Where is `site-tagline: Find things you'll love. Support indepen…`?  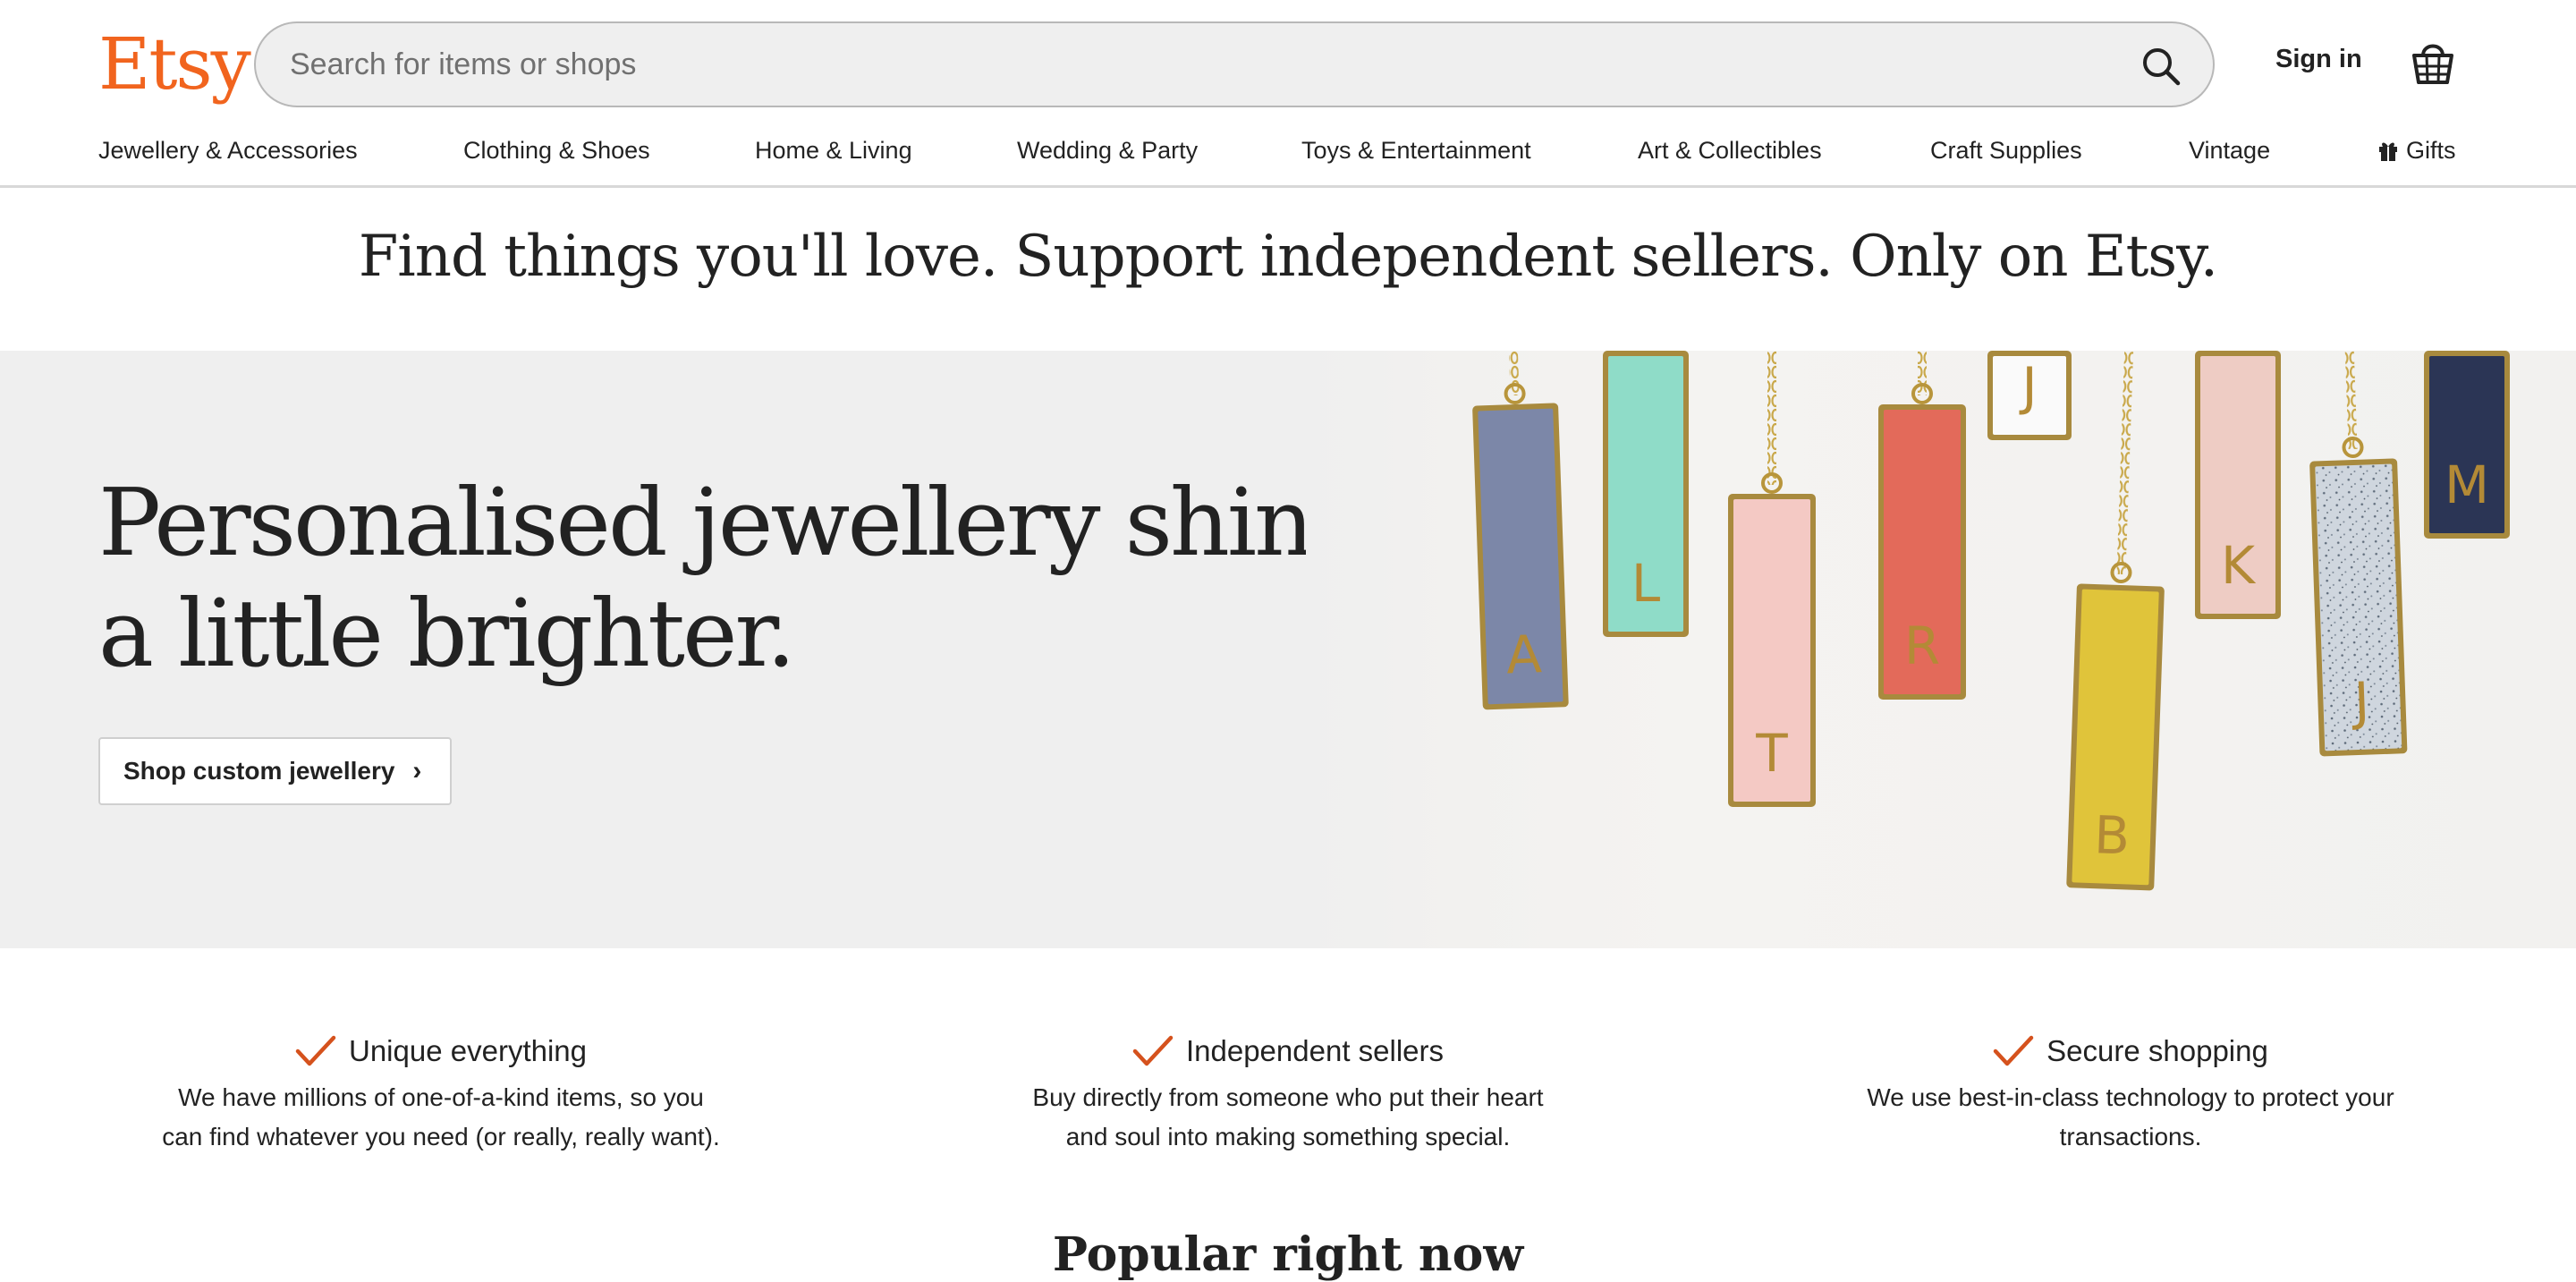 site-tagline: Find things you'll love. Support indepen… is located at coordinates (1288, 257).